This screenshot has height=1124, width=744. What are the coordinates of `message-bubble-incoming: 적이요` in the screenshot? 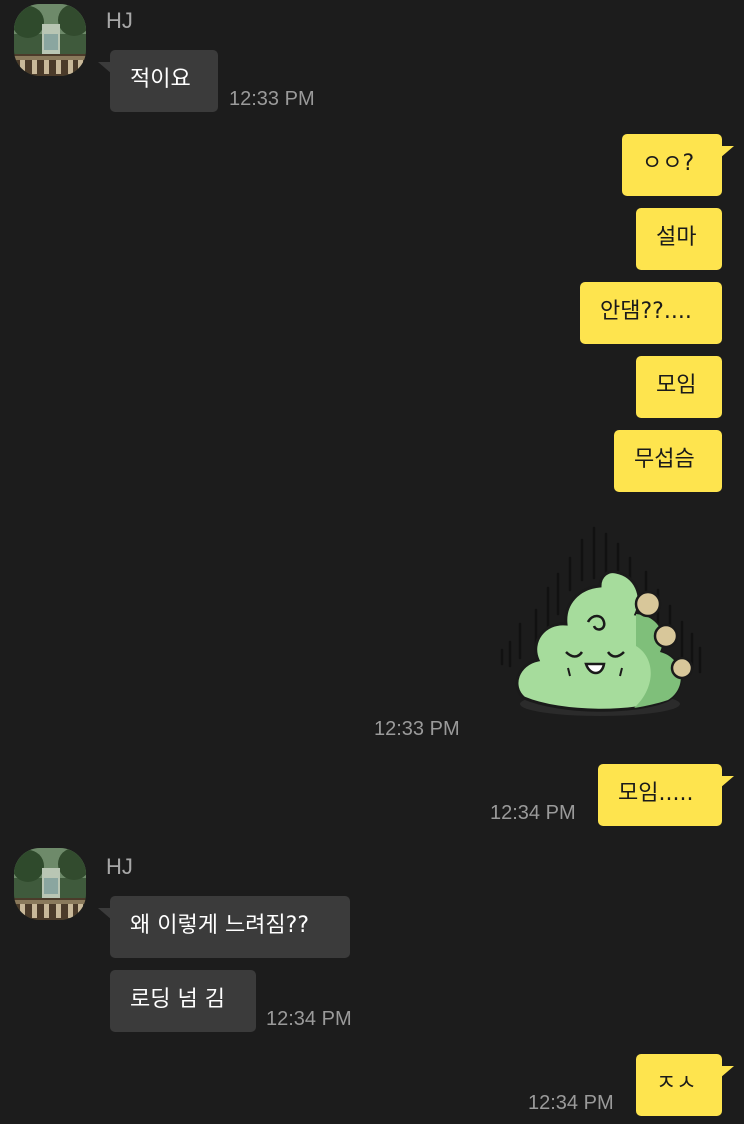 It's located at (164, 81).